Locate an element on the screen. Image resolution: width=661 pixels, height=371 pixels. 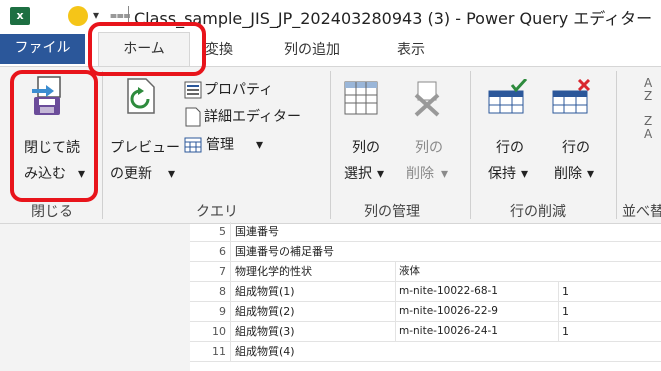
remove-columns-label-1: 列の is located at coordinates (429, 148).